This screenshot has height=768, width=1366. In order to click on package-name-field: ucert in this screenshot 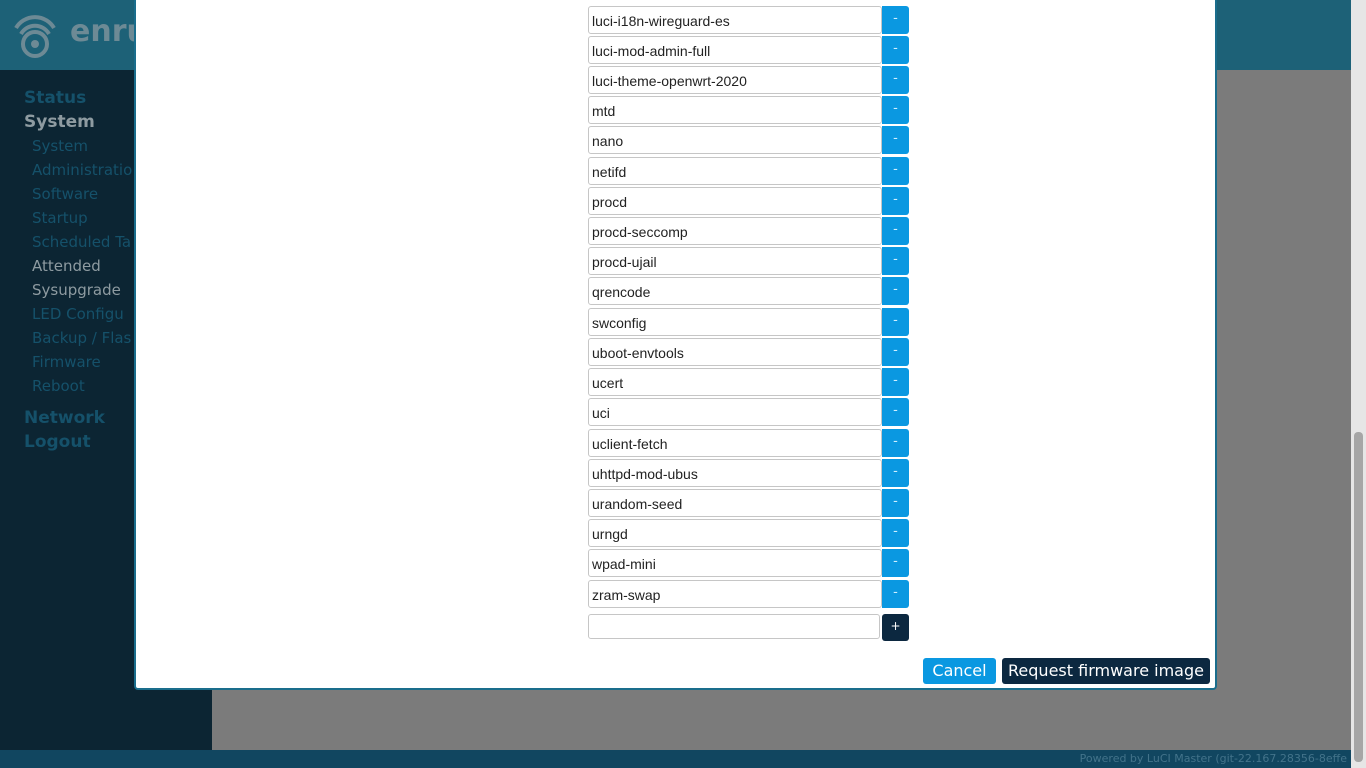, I will do `click(735, 382)`.